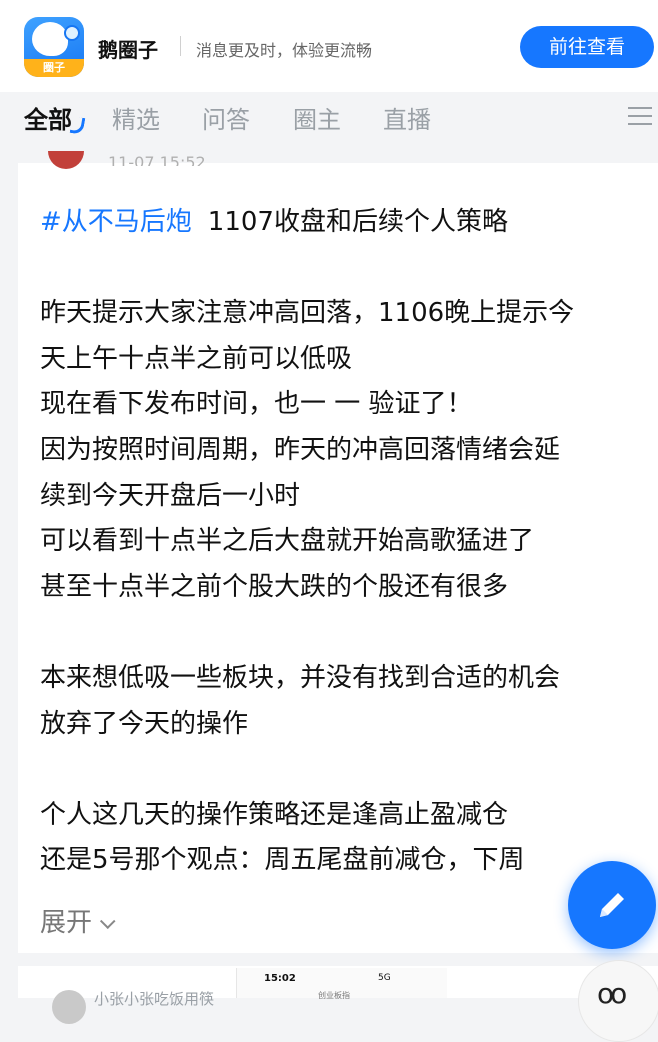 The image size is (658, 1042). What do you see at coordinates (317, 117) in the screenshot?
I see `tab-owner: 圈主` at bounding box center [317, 117].